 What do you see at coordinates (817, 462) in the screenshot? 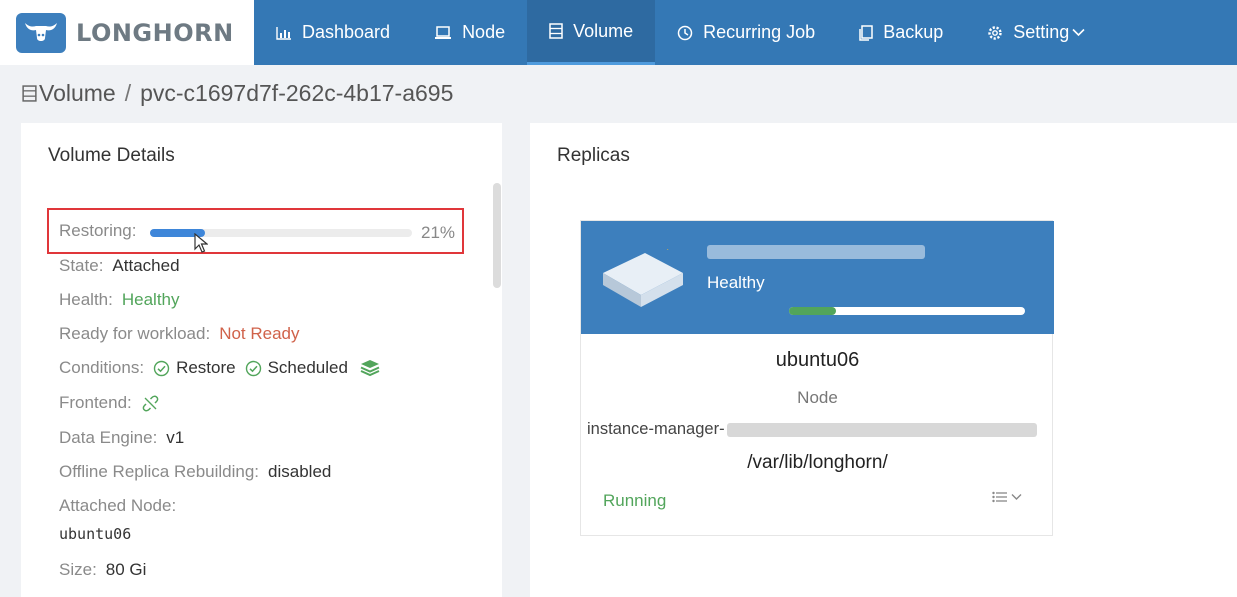
I see `replica-data-path: /var/lib/longhorn/` at bounding box center [817, 462].